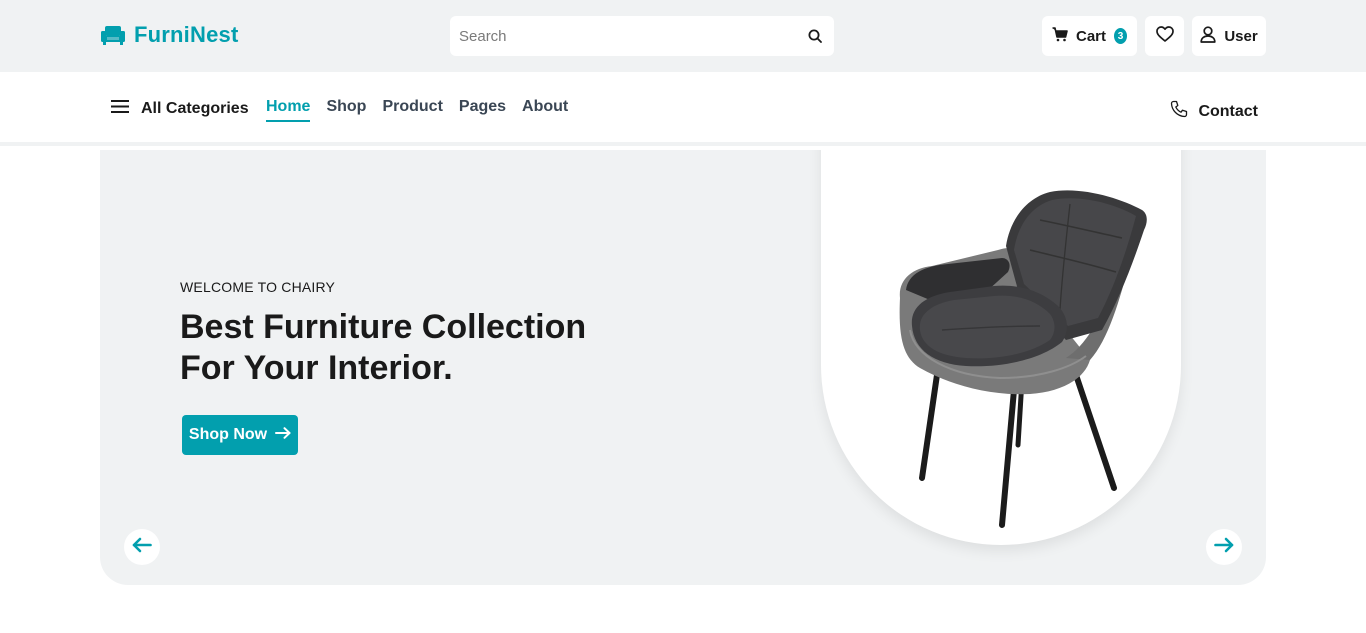 This screenshot has height=633, width=1366. I want to click on brand-logo: FurniNest, so click(169, 35).